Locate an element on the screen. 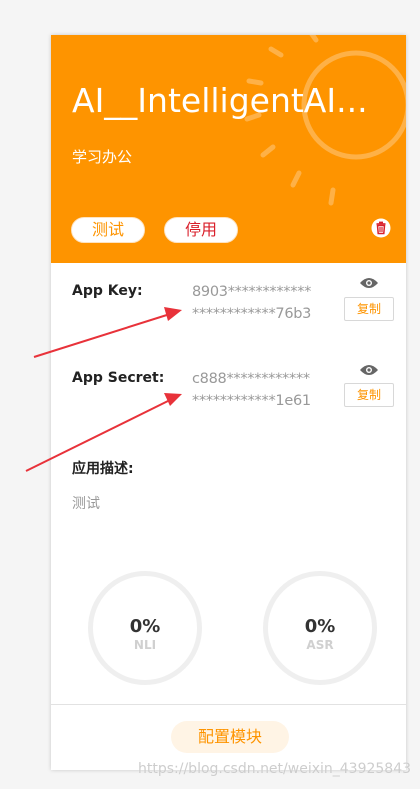 This screenshot has height=789, width=420. watermark-text: https://blog.csdn.net/weixin_43925843 is located at coordinates (275, 769).